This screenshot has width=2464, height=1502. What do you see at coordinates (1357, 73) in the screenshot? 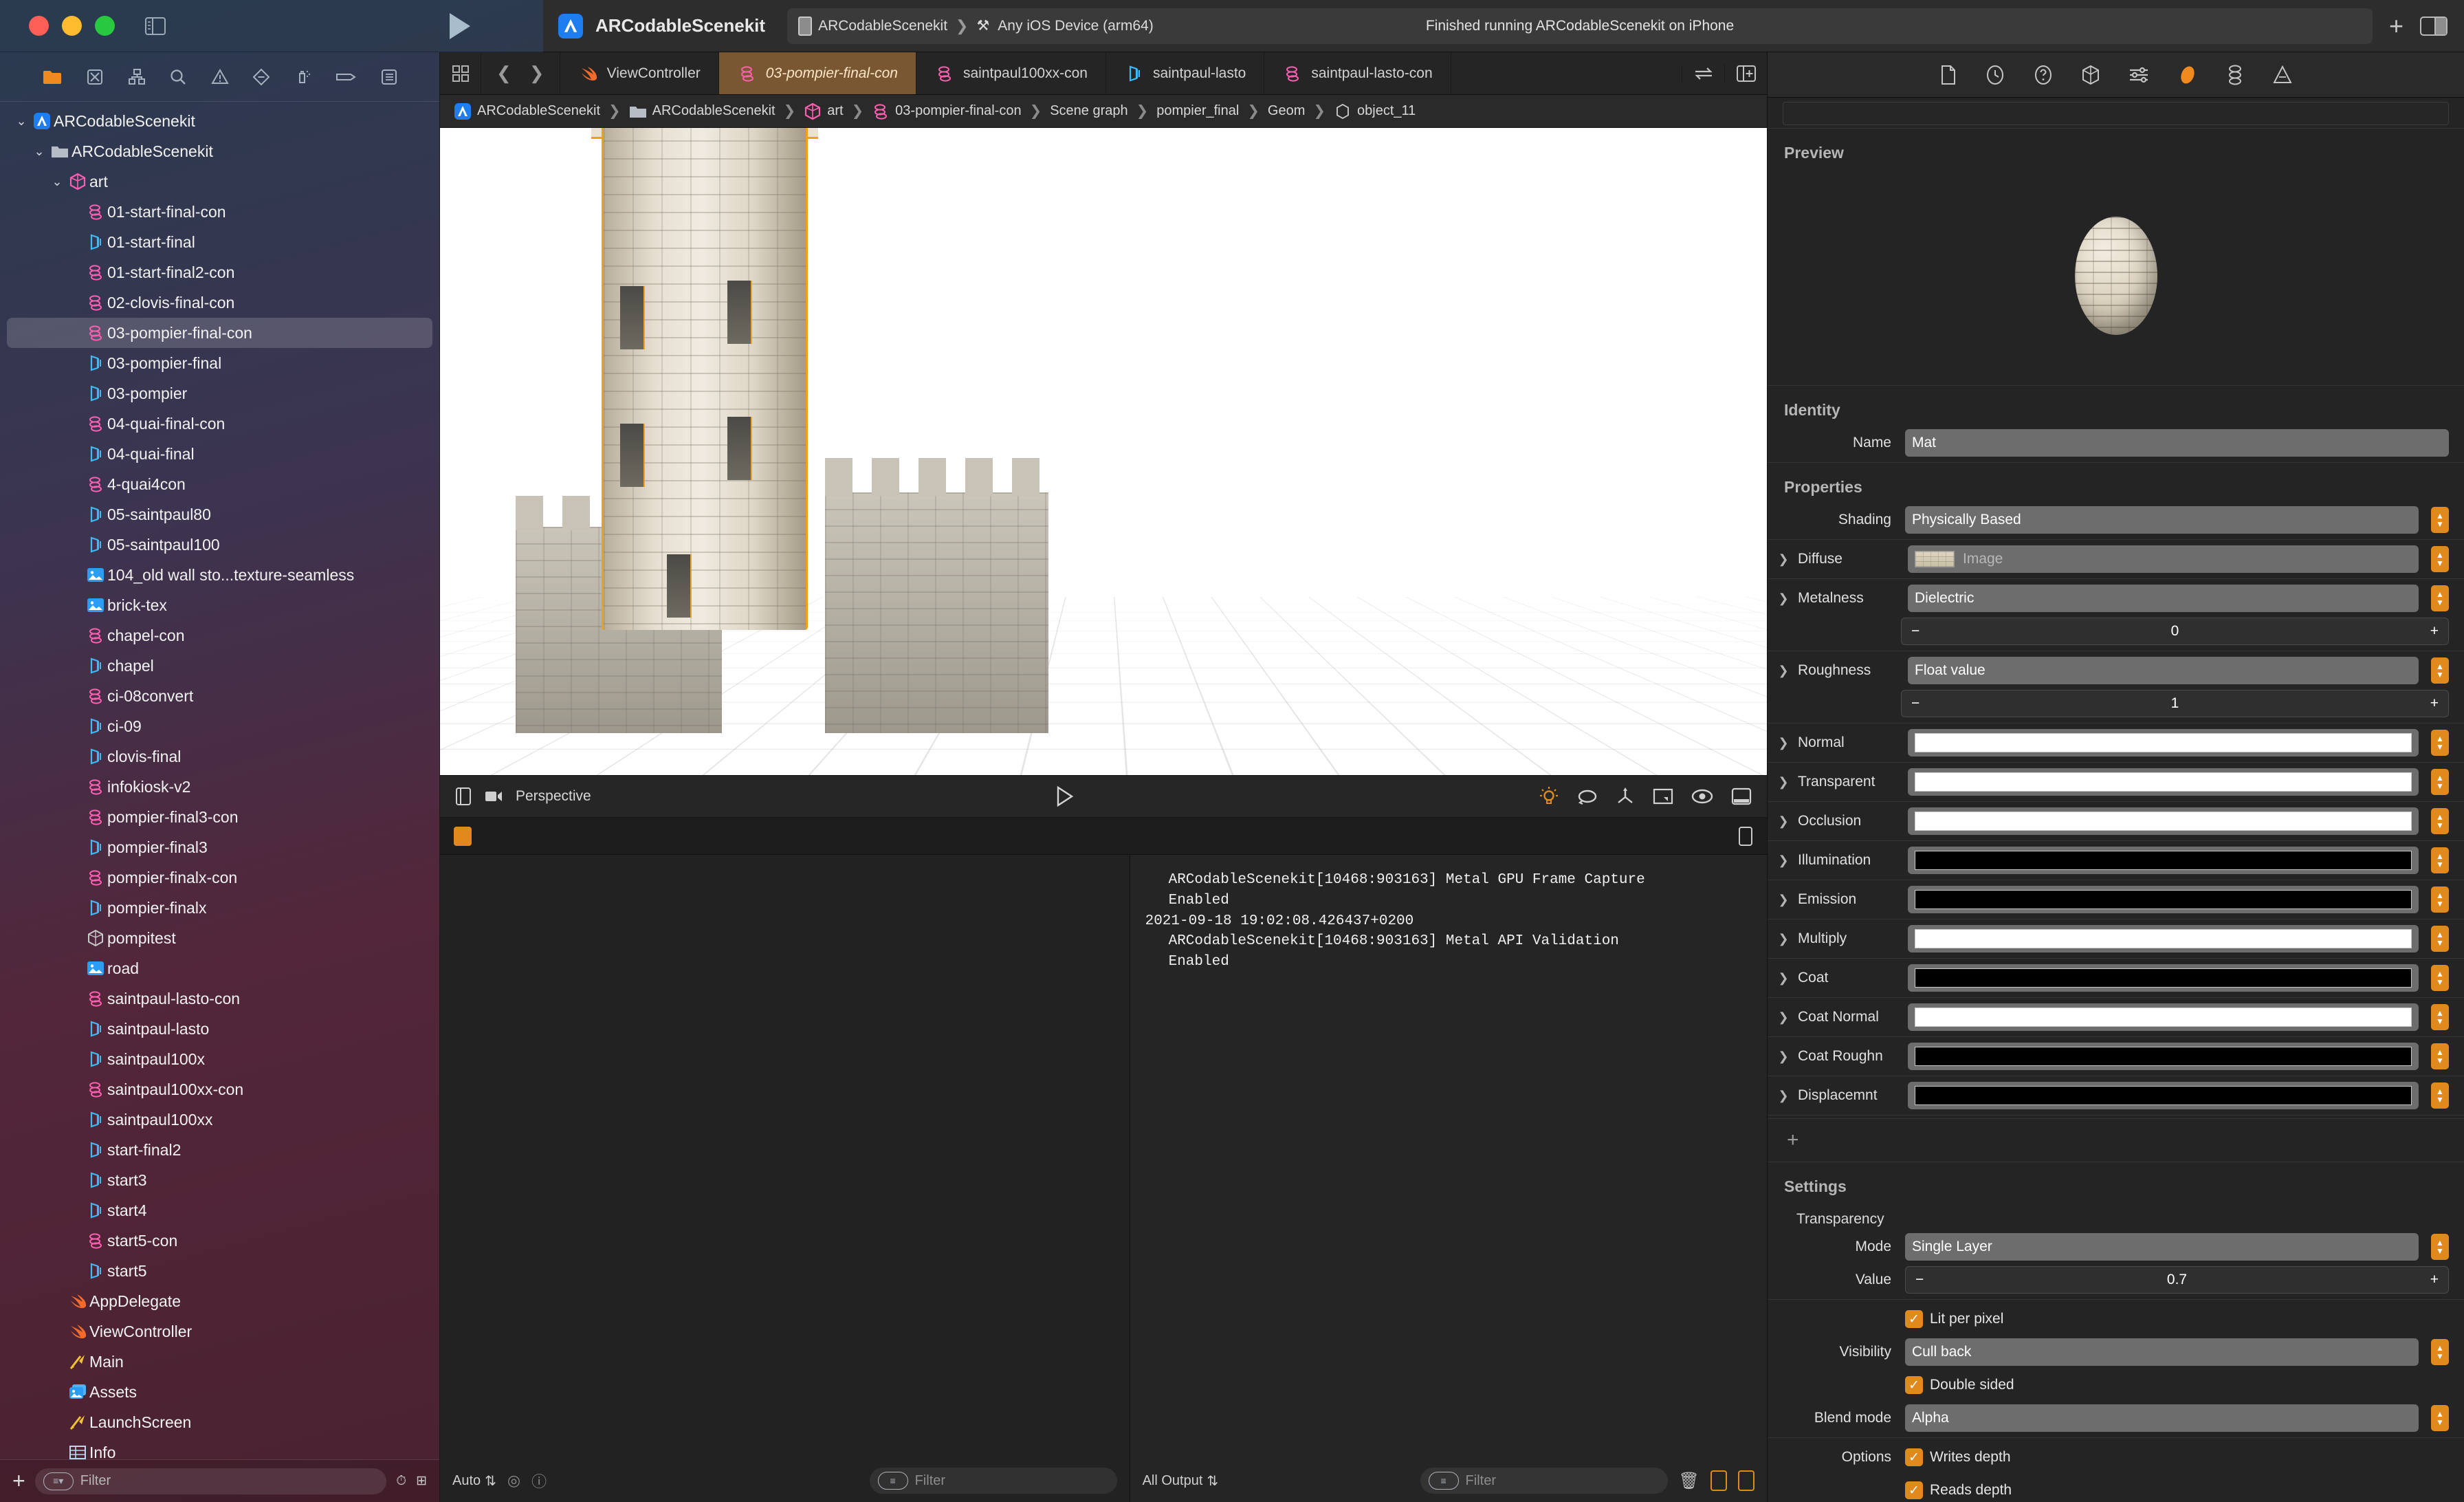
I see `editor-tab: saintpaul-lasto-con` at bounding box center [1357, 73].